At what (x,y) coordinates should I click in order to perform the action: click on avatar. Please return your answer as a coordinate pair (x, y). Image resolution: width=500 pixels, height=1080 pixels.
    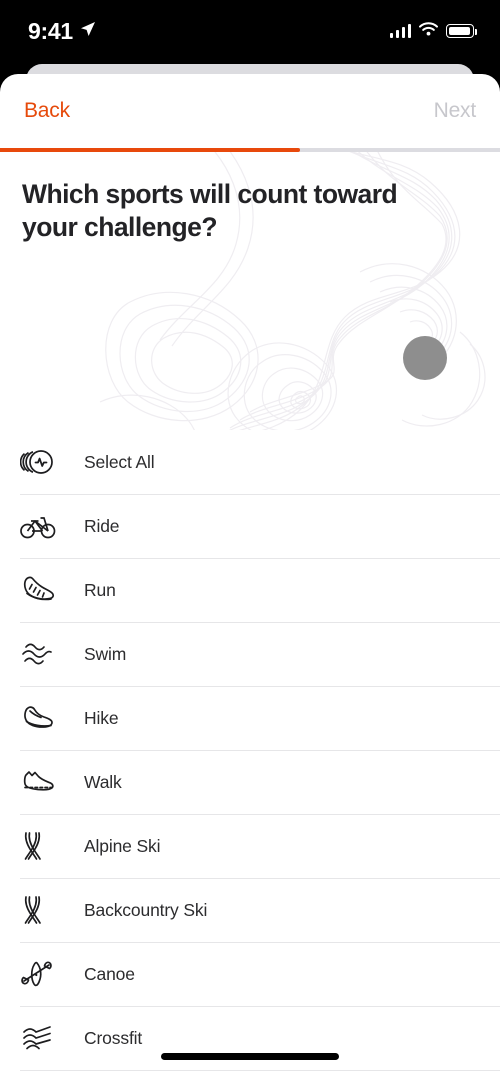
    Looking at the image, I should click on (425, 358).